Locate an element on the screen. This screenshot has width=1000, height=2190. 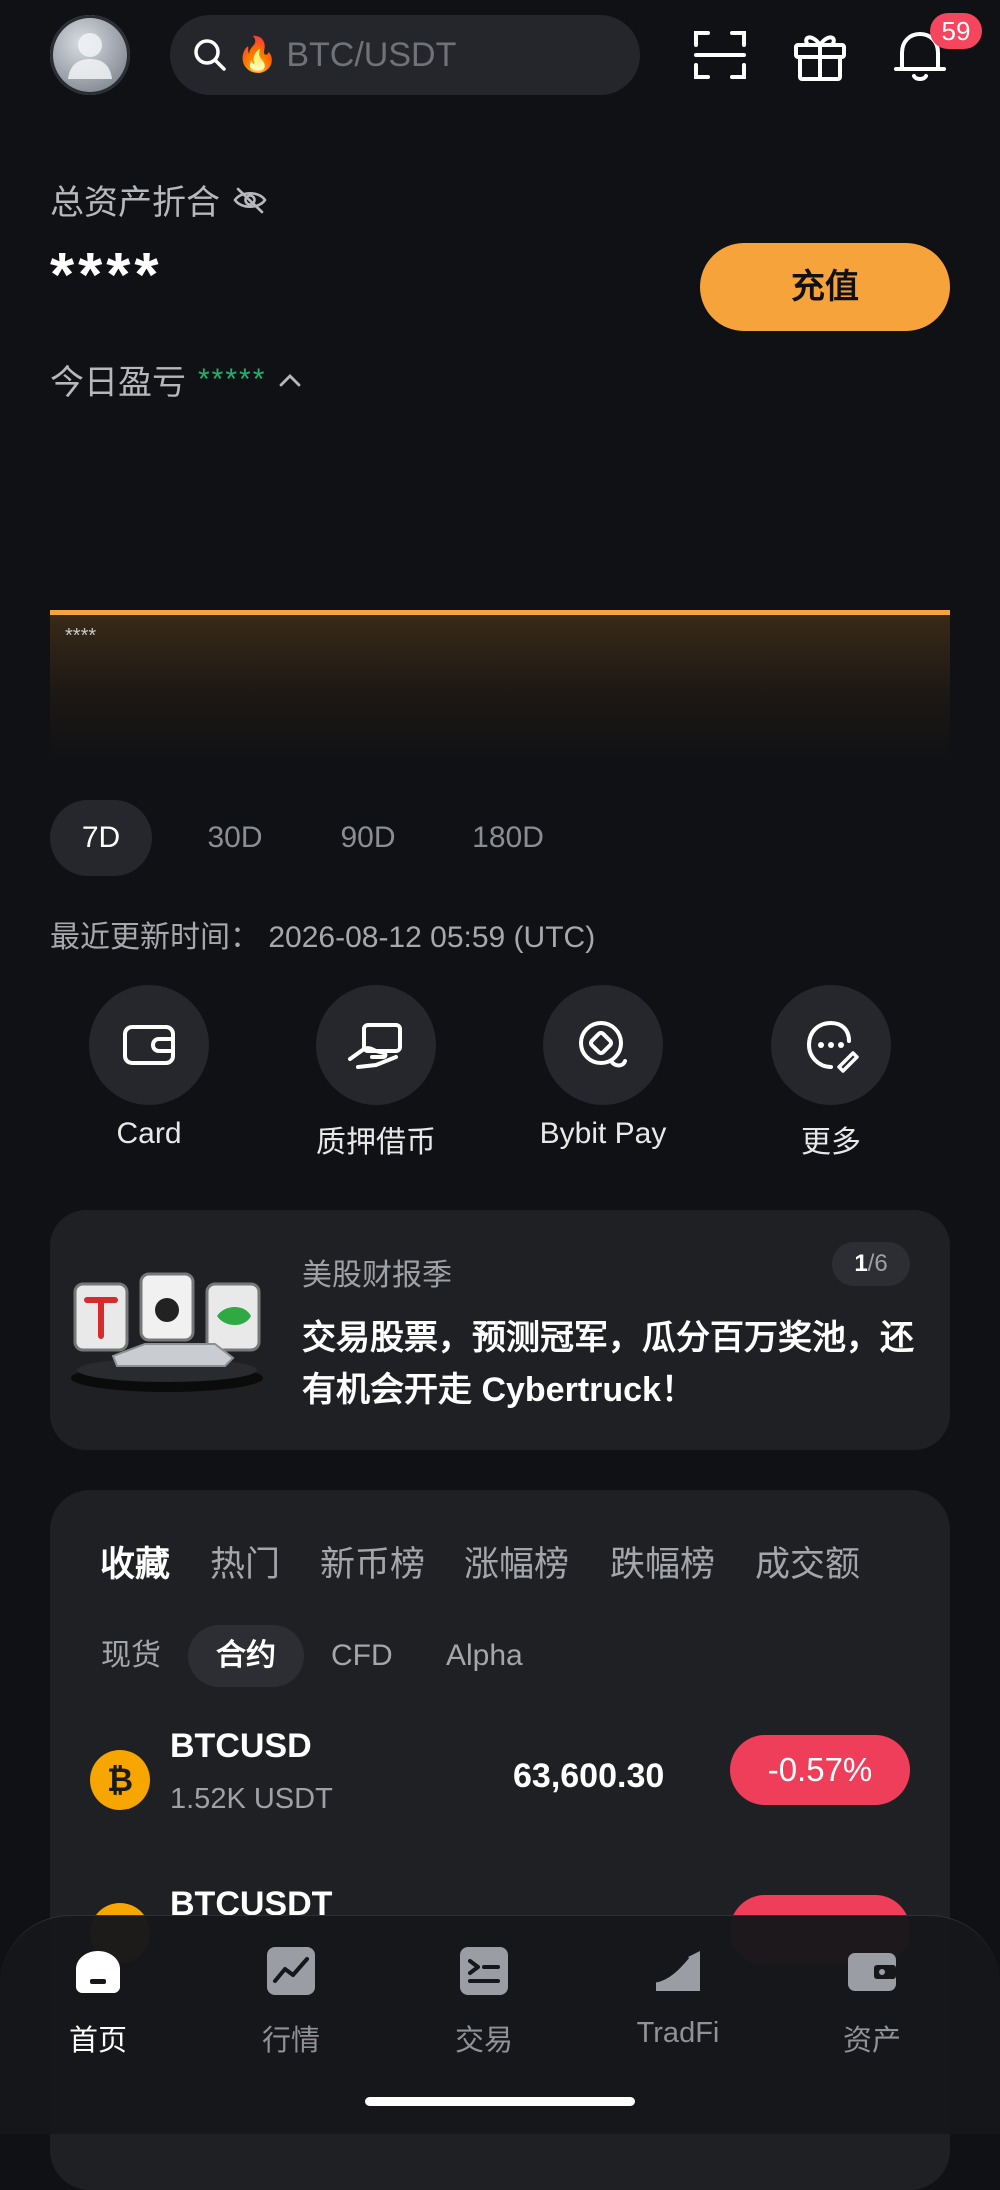
banner-pagination: 1/6 is located at coordinates (871, 1264).